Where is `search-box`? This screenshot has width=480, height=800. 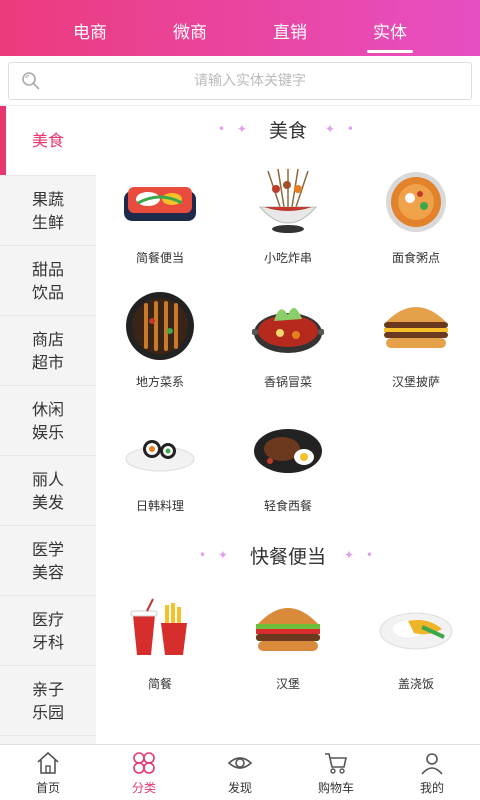 search-box is located at coordinates (240, 81).